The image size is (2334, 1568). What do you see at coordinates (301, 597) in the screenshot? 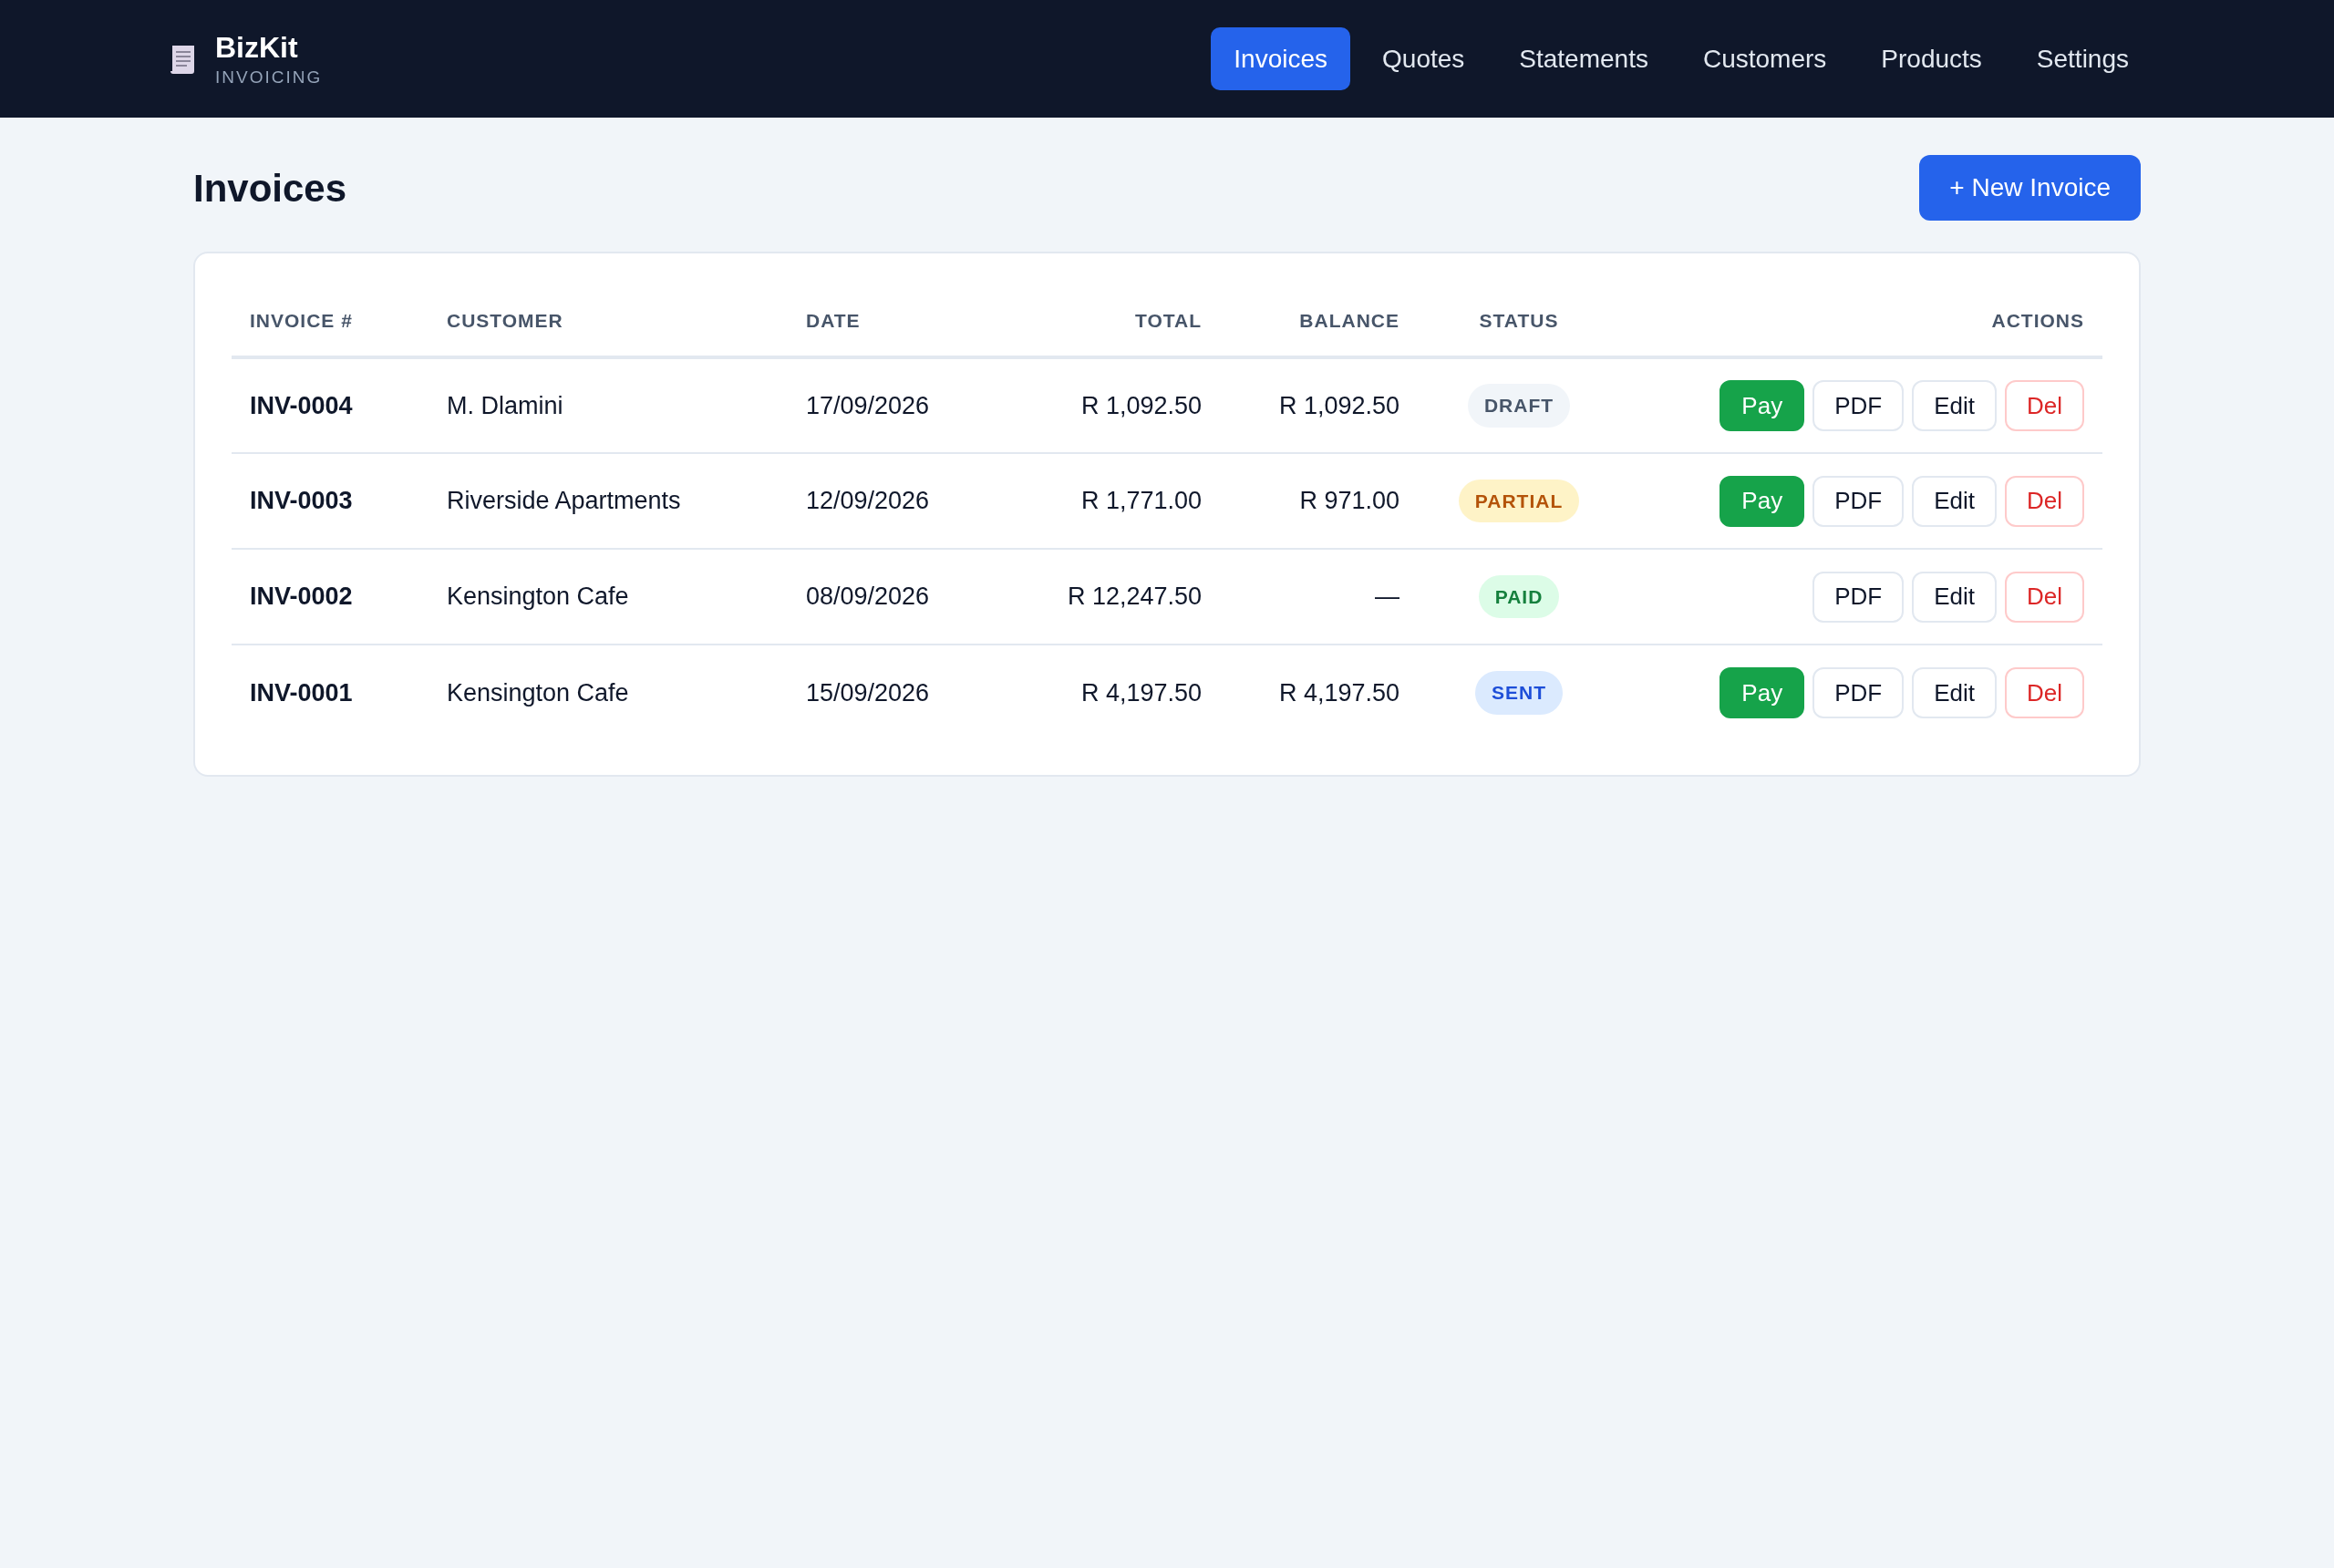
I see `invoice-number: INV-0002` at bounding box center [301, 597].